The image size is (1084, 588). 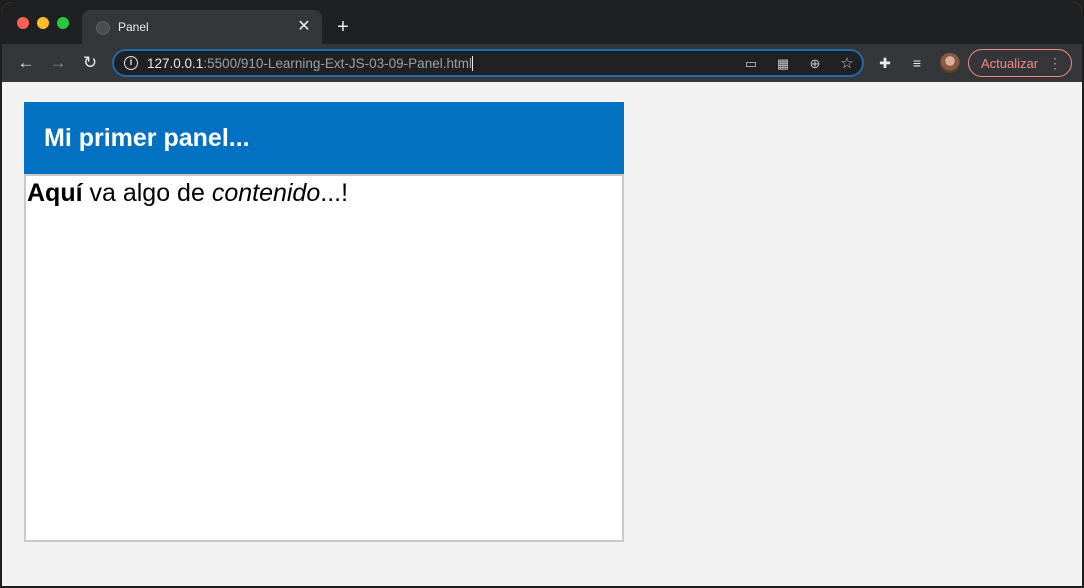 What do you see at coordinates (815, 64) in the screenshot?
I see `zoom-icon: ⊕` at bounding box center [815, 64].